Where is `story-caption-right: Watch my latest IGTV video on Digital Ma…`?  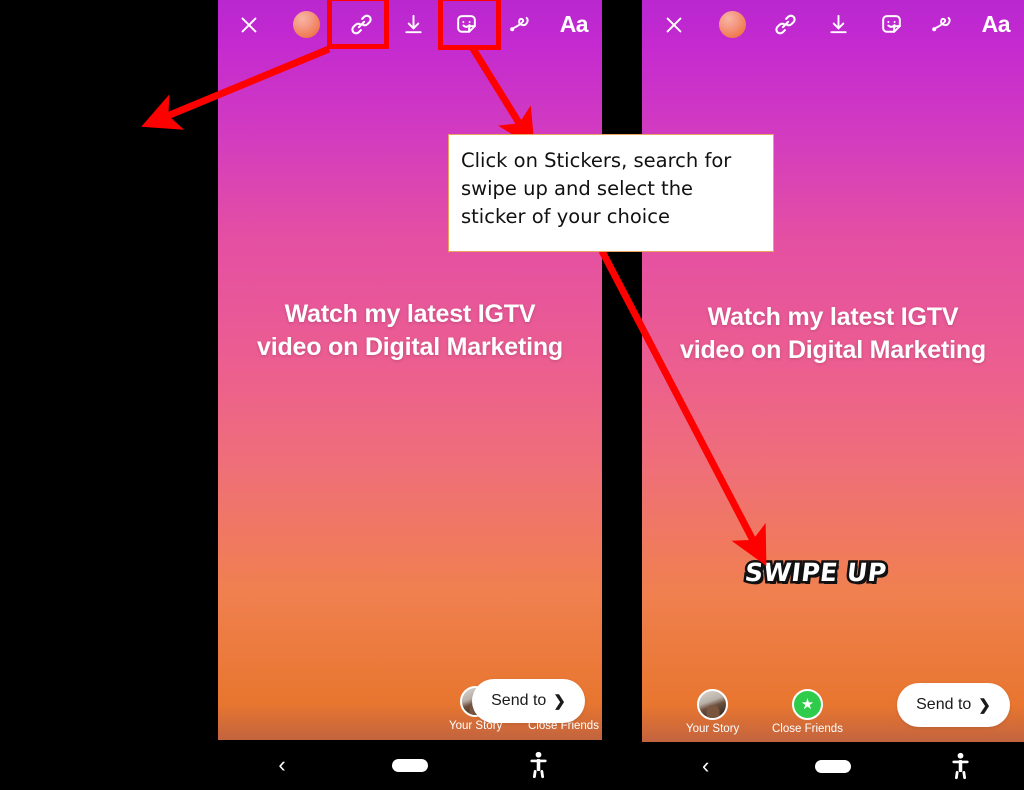
story-caption-right: Watch my latest IGTV video on Digital Ma… is located at coordinates (833, 334).